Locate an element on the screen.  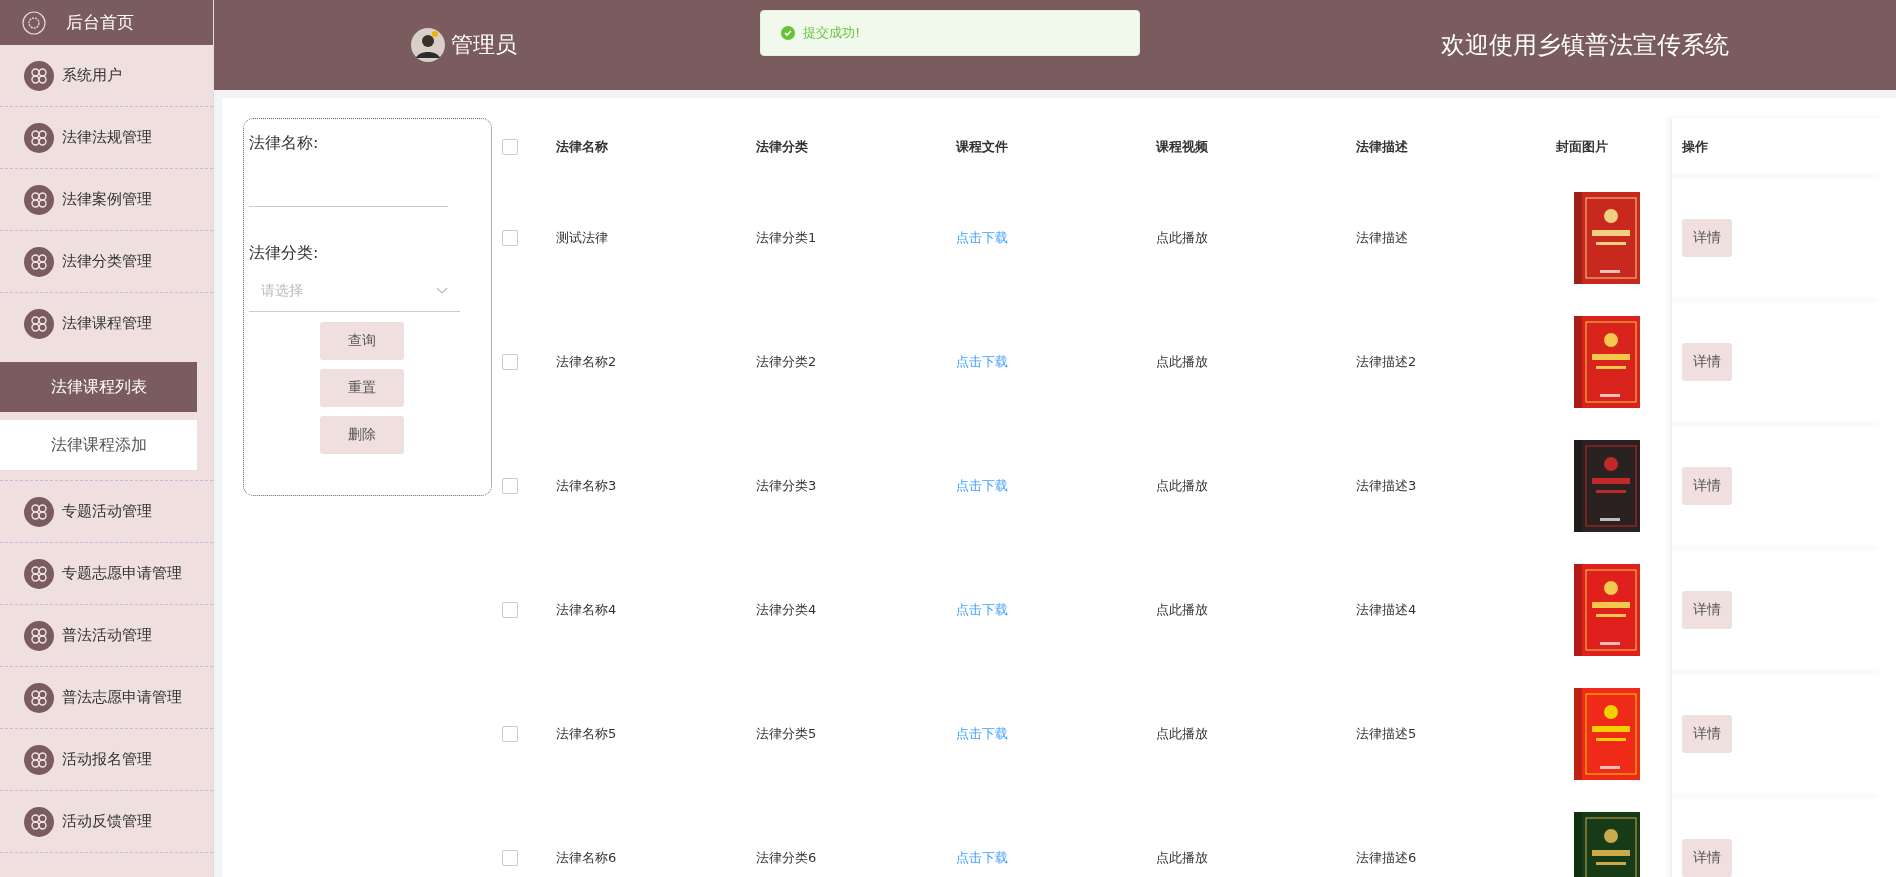
submenu-item: 法律课程添加 is located at coordinates (98, 445).